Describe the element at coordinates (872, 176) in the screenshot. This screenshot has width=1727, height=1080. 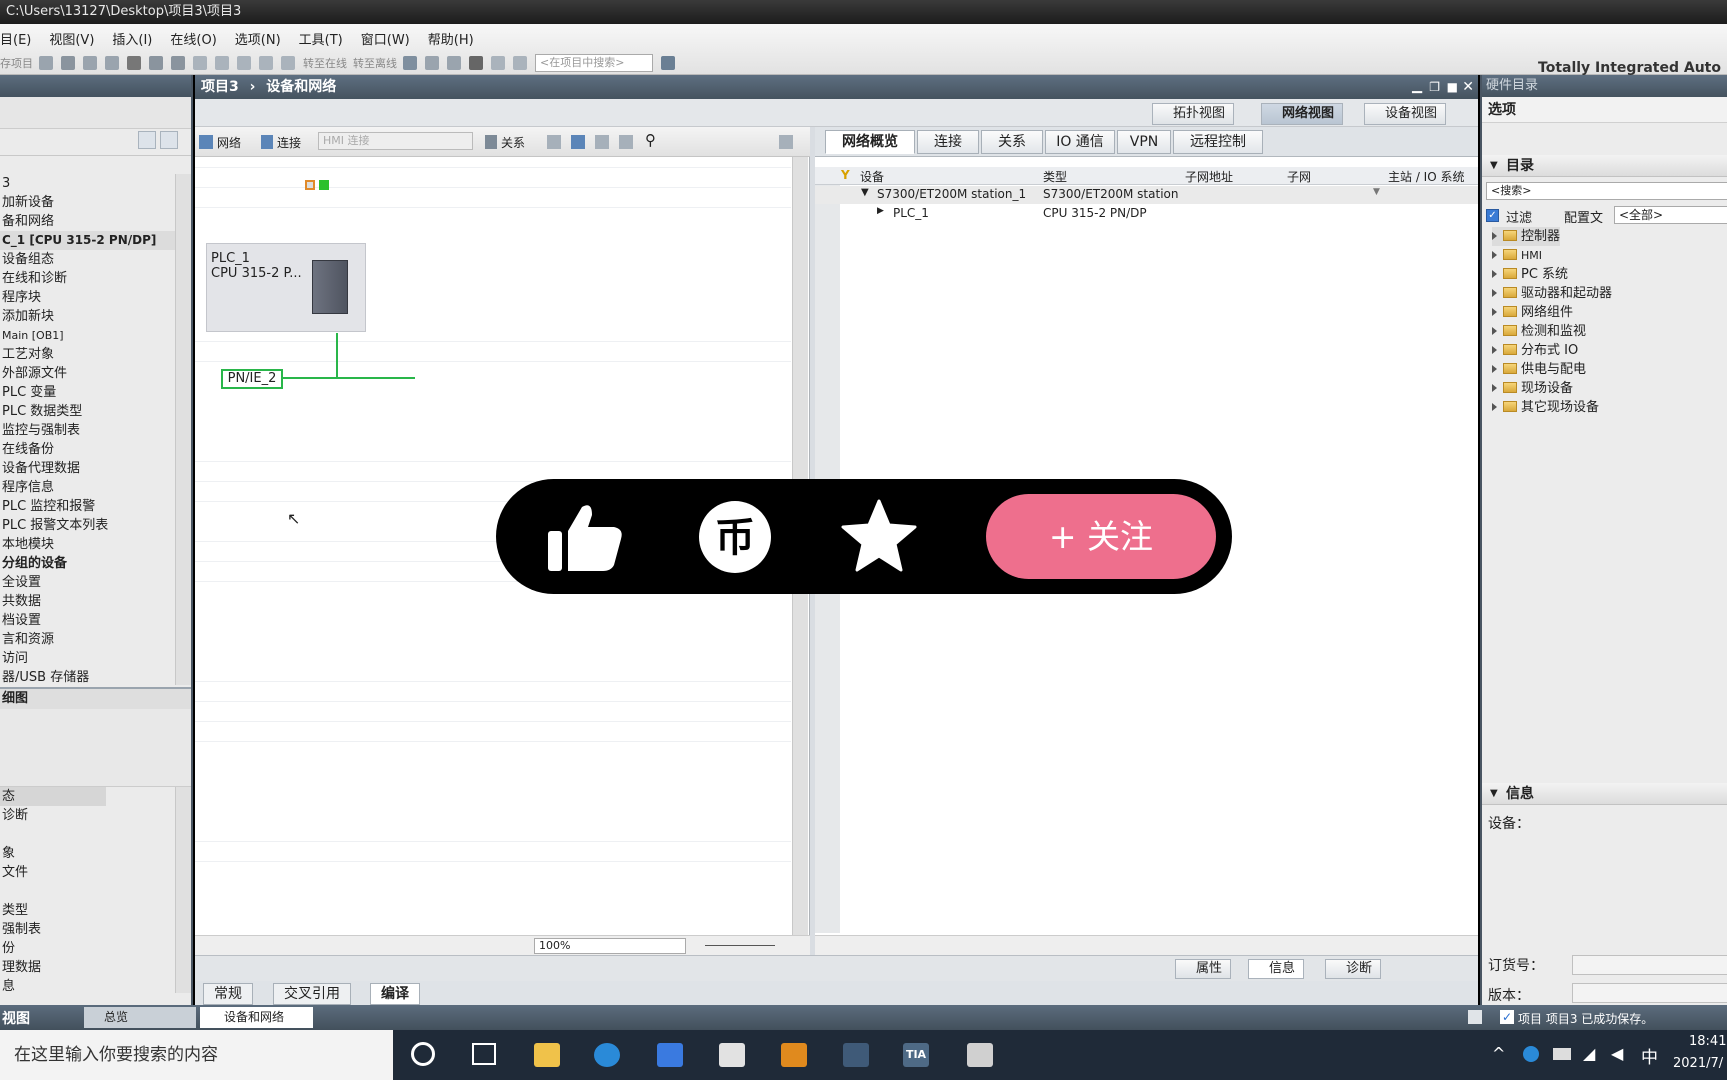
I see `column-device: 设备` at that location.